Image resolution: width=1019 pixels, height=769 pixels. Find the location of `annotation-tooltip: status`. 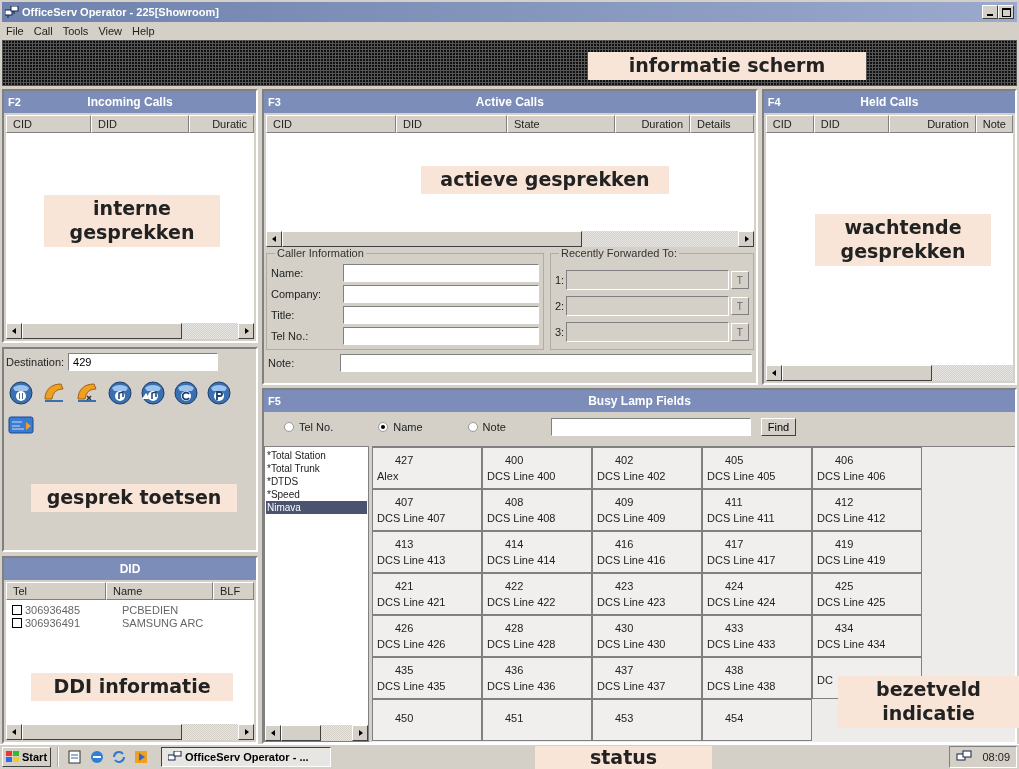

annotation-tooltip: status is located at coordinates (623, 757).